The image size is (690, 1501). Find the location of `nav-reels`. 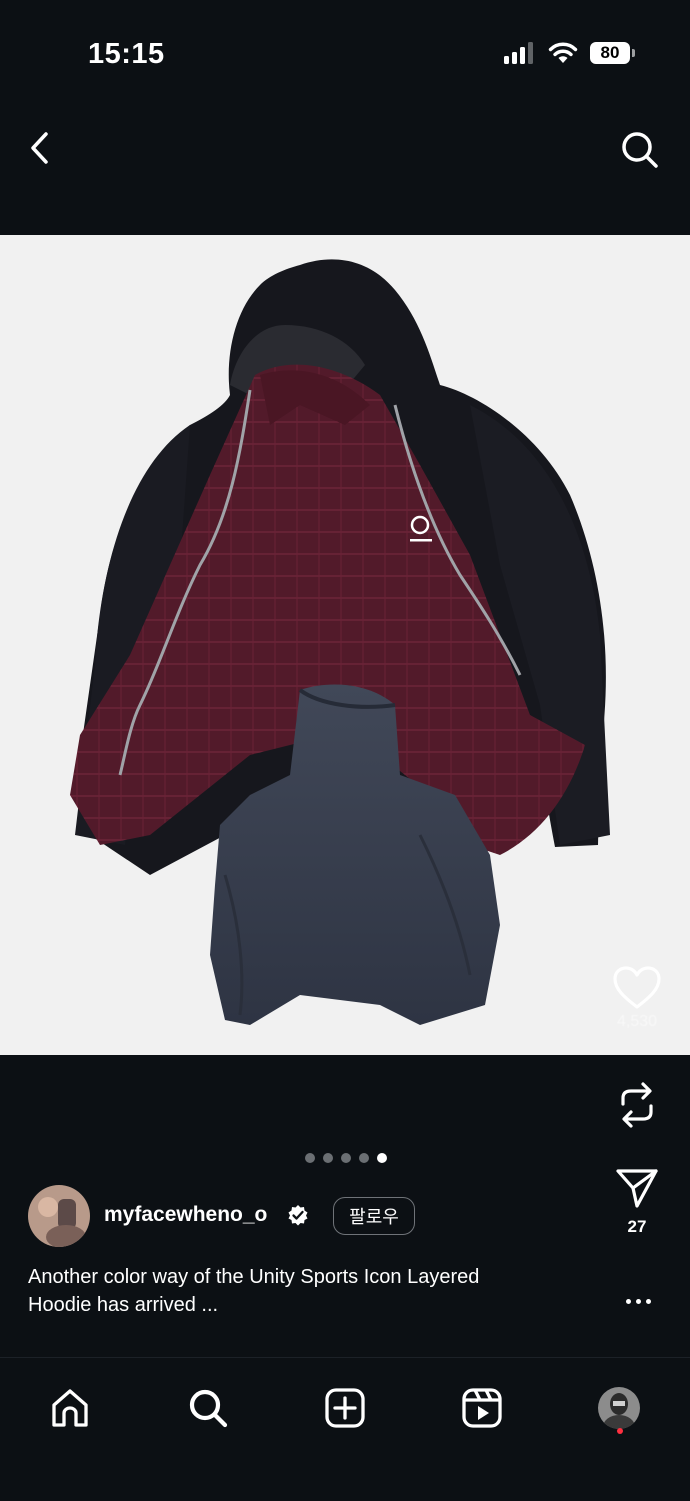

nav-reels is located at coordinates (482, 1408).